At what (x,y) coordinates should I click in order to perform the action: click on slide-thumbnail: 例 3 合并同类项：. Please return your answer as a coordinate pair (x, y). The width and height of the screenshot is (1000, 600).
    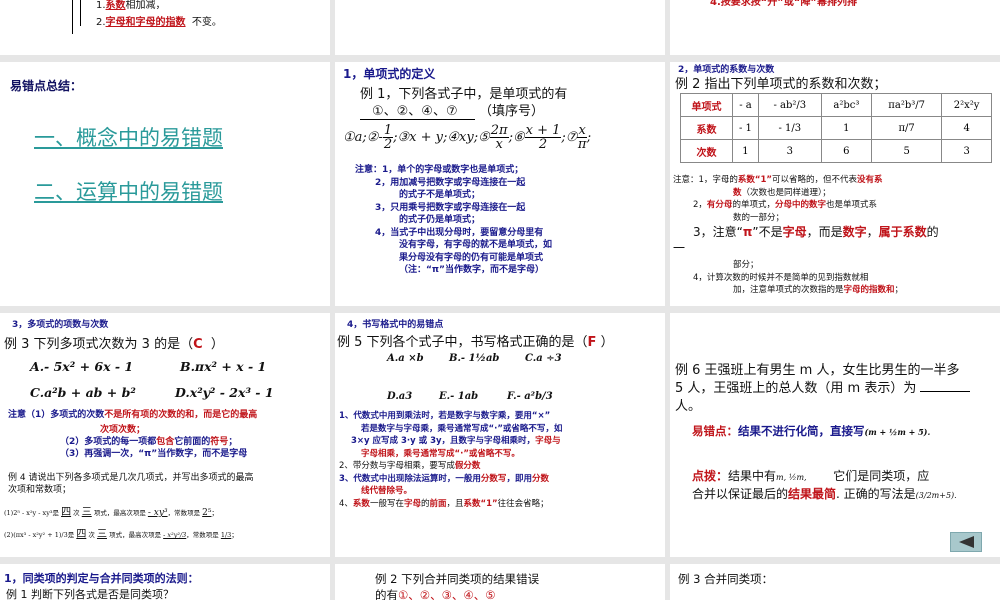
    Looking at the image, I should click on (835, 582).